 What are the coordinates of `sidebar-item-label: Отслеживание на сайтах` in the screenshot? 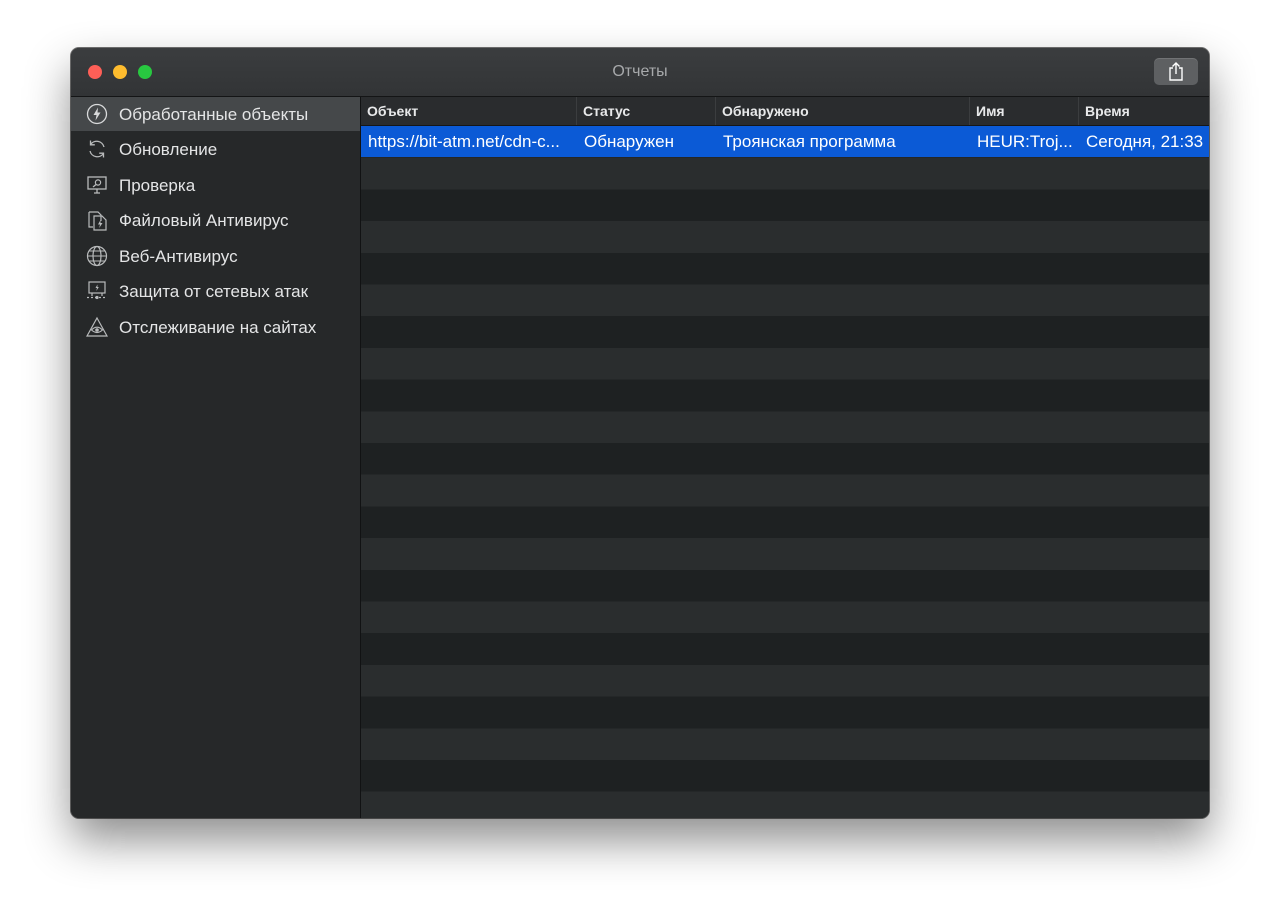 It's located at (218, 327).